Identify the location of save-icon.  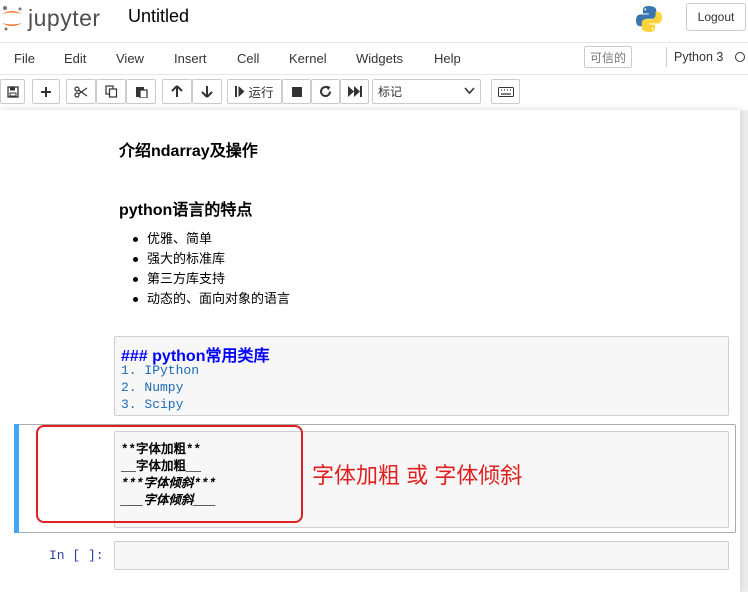
(12, 91).